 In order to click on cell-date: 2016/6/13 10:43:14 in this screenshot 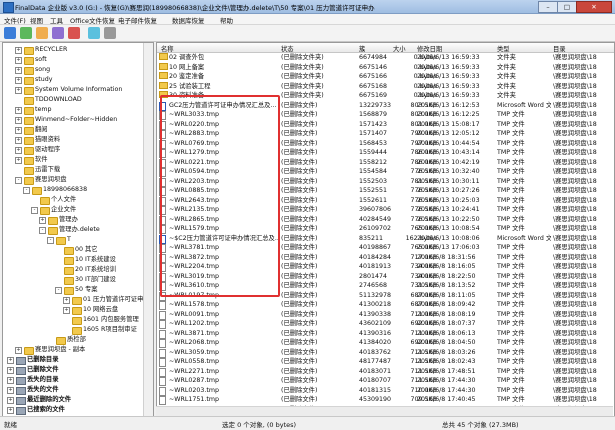, I will do `click(448, 152)`.